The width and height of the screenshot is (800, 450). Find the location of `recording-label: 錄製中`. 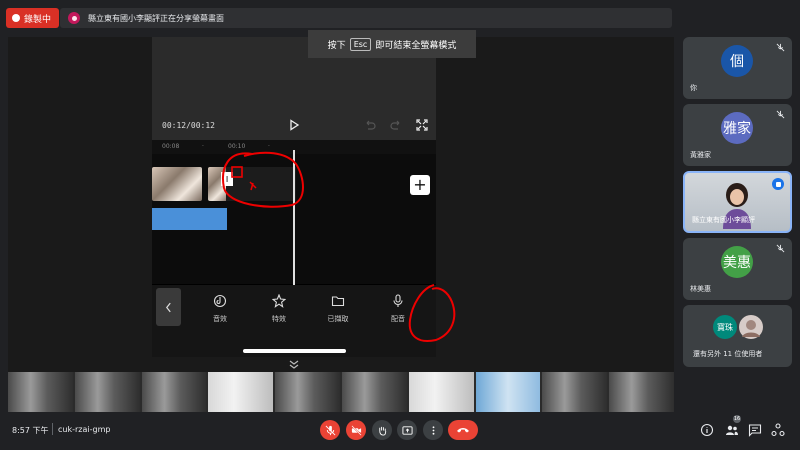

recording-label: 錄製中 is located at coordinates (38, 19).